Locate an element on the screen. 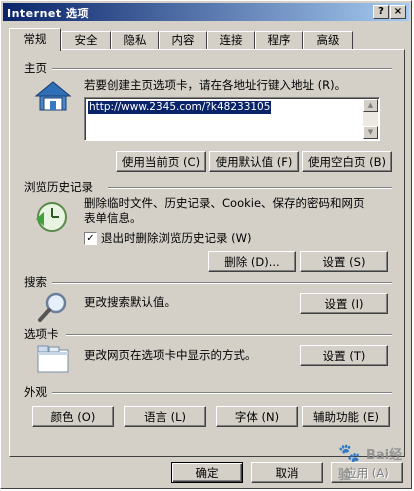 This screenshot has height=491, width=414. homepage-url-input: http://www.2345.com/?k48233105 ▲ ▼ is located at coordinates (232, 119).